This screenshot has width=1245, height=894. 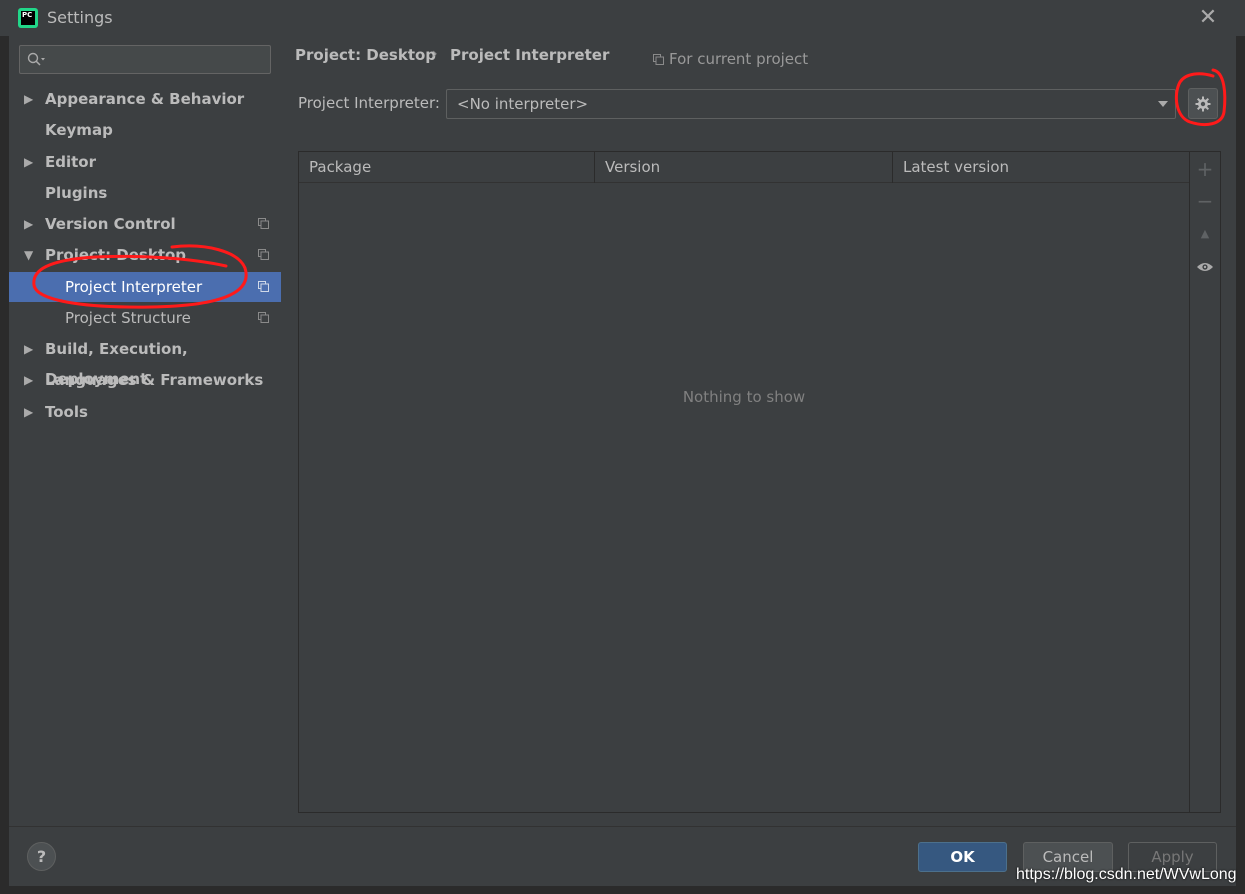 What do you see at coordinates (1163, 104) in the screenshot?
I see `dropdown-arrow-icon` at bounding box center [1163, 104].